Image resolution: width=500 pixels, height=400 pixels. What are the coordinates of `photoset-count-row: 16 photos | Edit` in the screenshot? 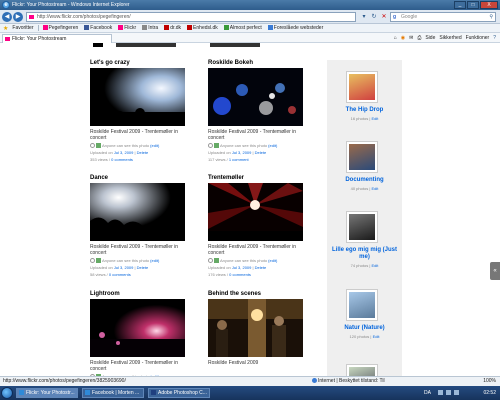 It's located at (364, 118).